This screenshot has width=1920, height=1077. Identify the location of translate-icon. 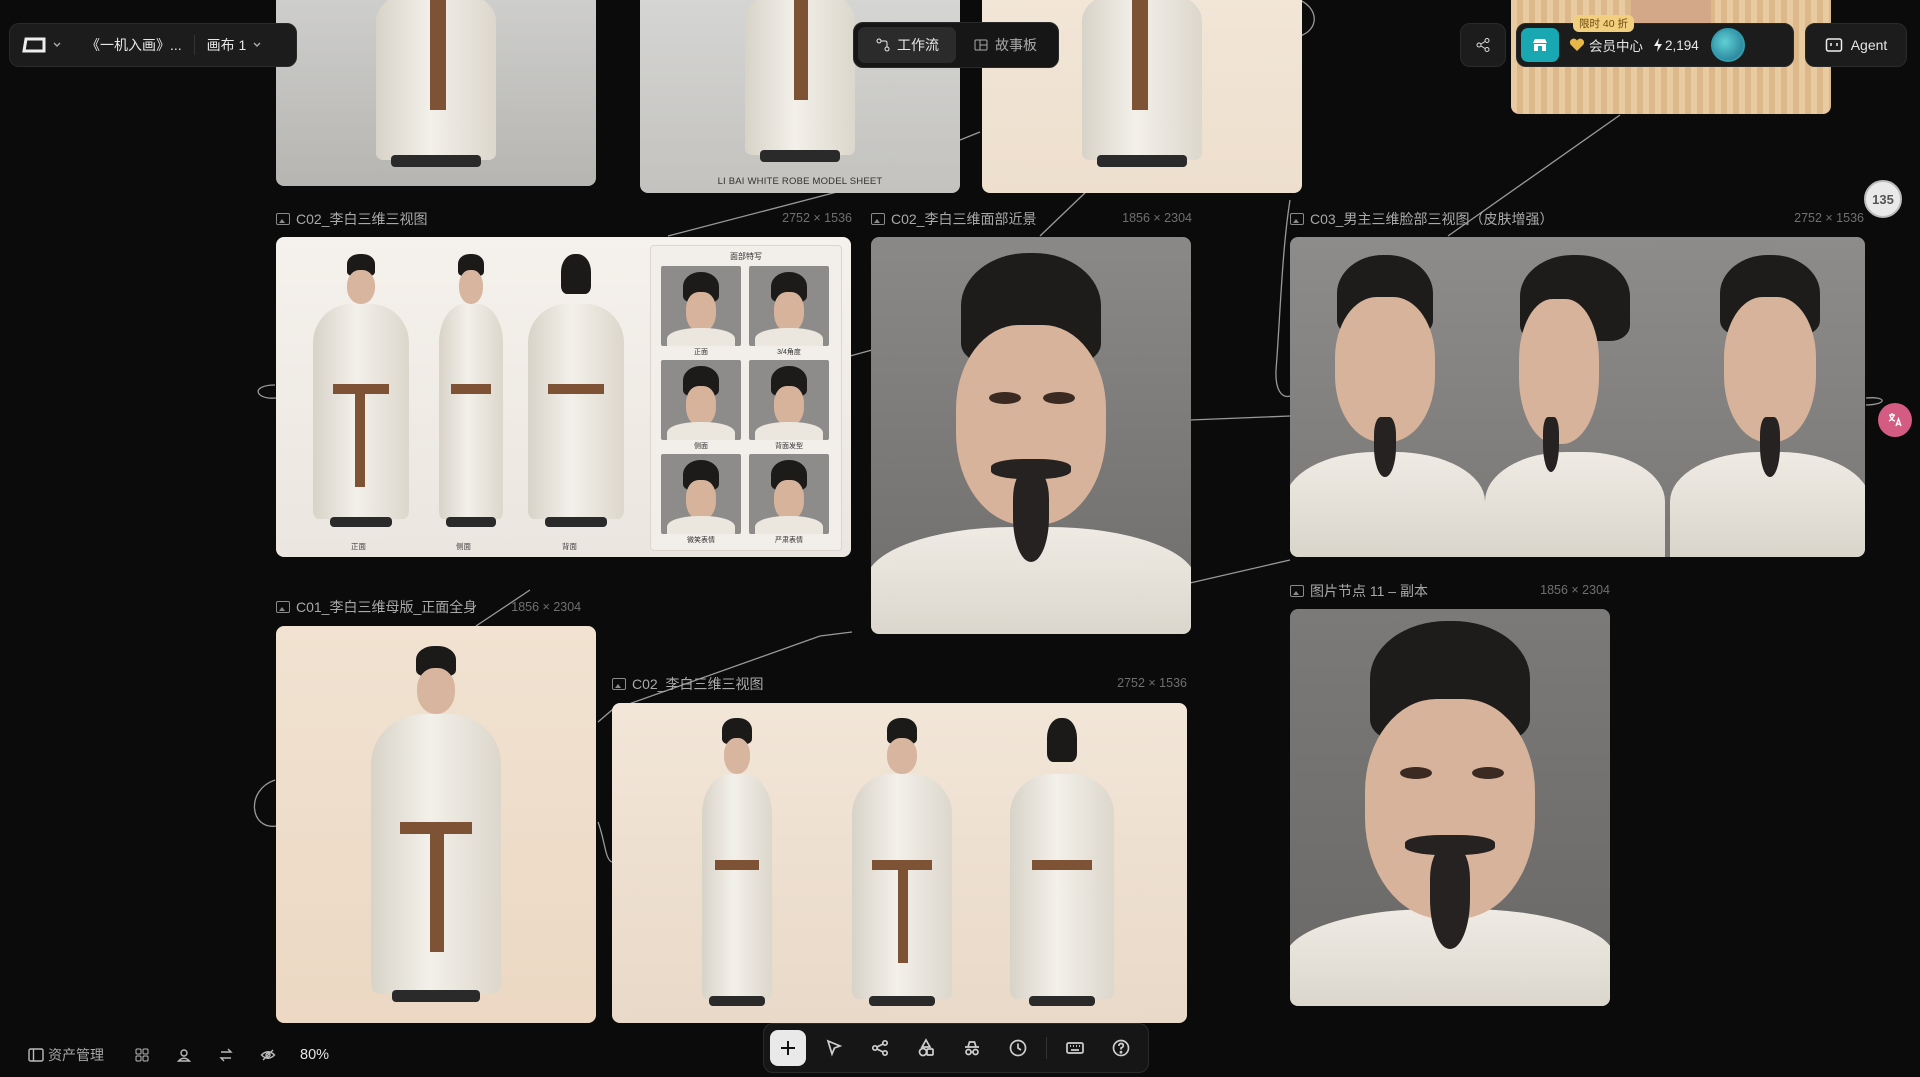
(1895, 420).